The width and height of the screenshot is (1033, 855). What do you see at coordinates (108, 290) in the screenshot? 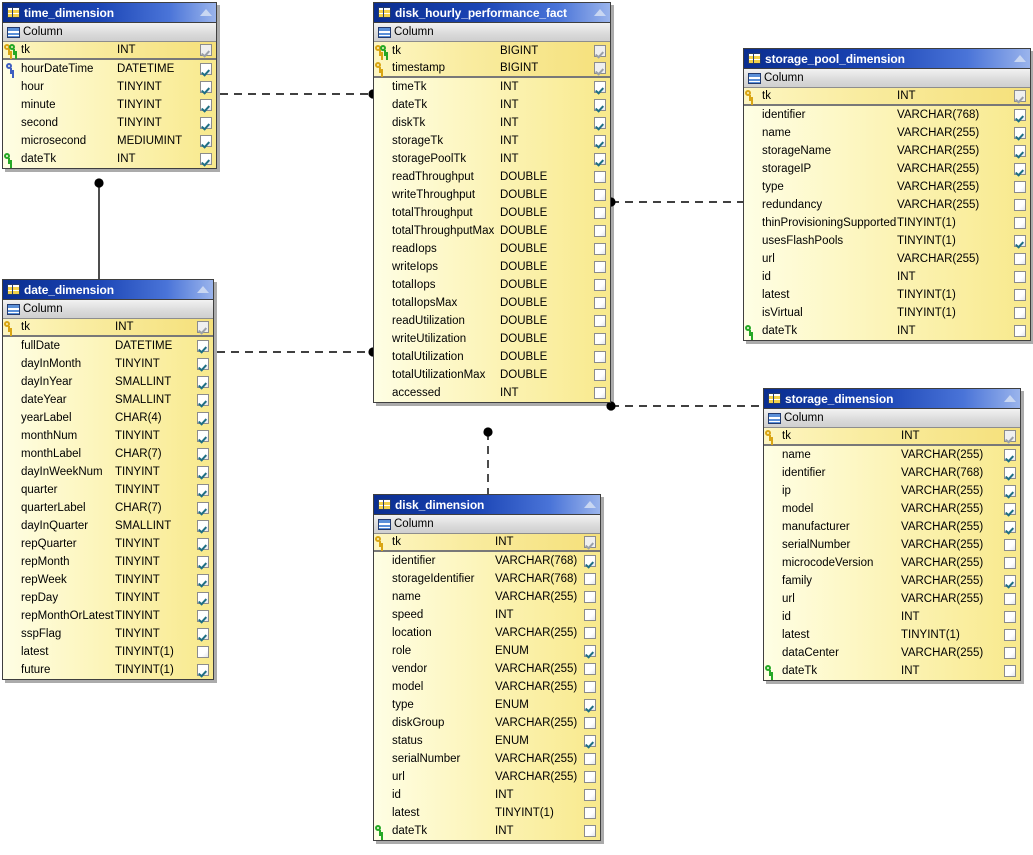
I see `table-title-bar: date_dimension` at bounding box center [108, 290].